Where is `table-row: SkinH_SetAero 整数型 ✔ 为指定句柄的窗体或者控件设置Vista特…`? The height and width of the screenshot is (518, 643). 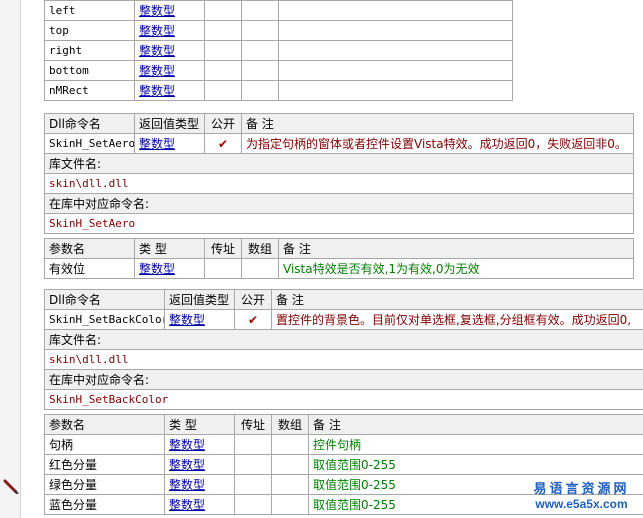 table-row: SkinH_SetAero 整数型 ✔ 为指定句柄的窗体或者控件设置Vista特… is located at coordinates (339, 143).